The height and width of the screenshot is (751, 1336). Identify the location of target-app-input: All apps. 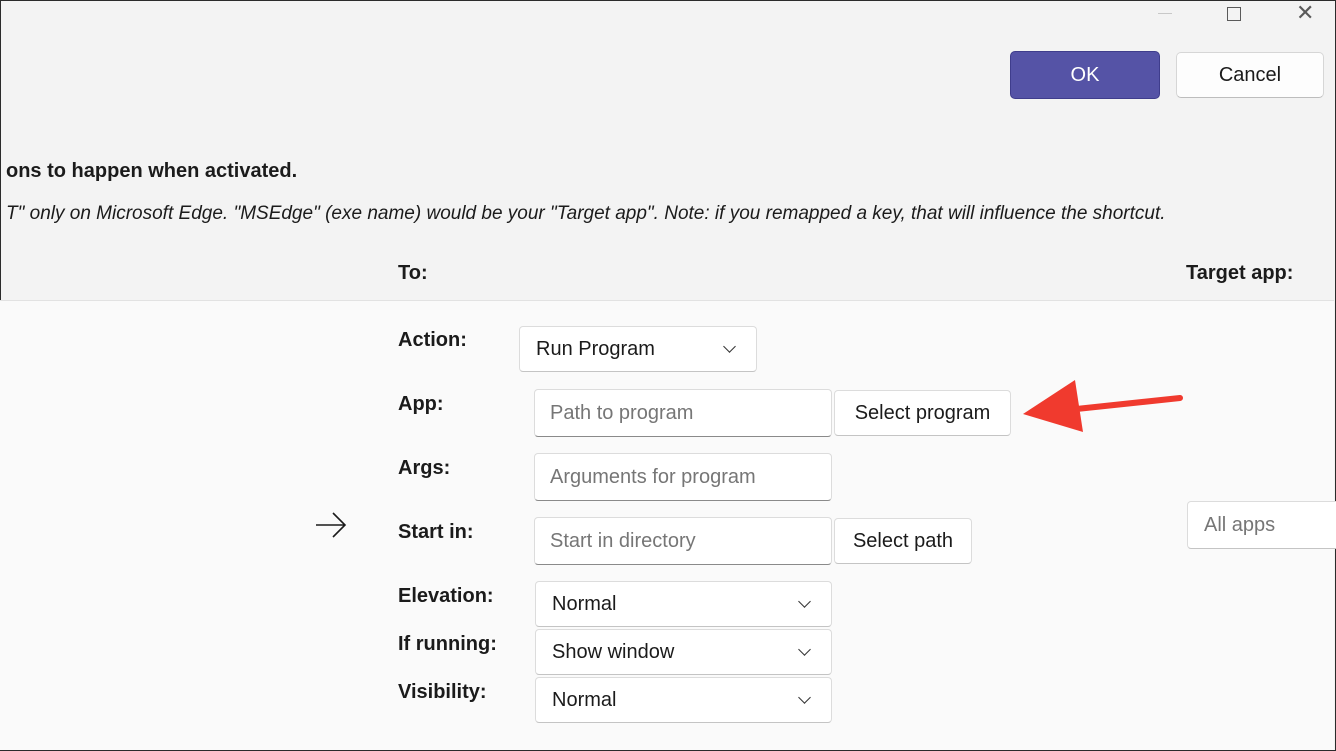
(1261, 525).